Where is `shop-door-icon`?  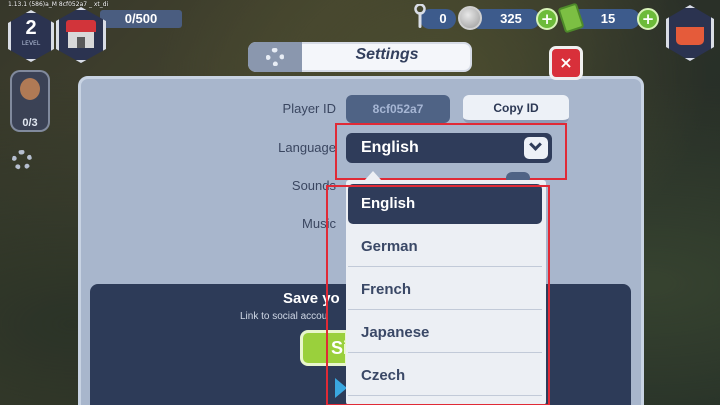
shop-door-icon is located at coordinates (81, 42).